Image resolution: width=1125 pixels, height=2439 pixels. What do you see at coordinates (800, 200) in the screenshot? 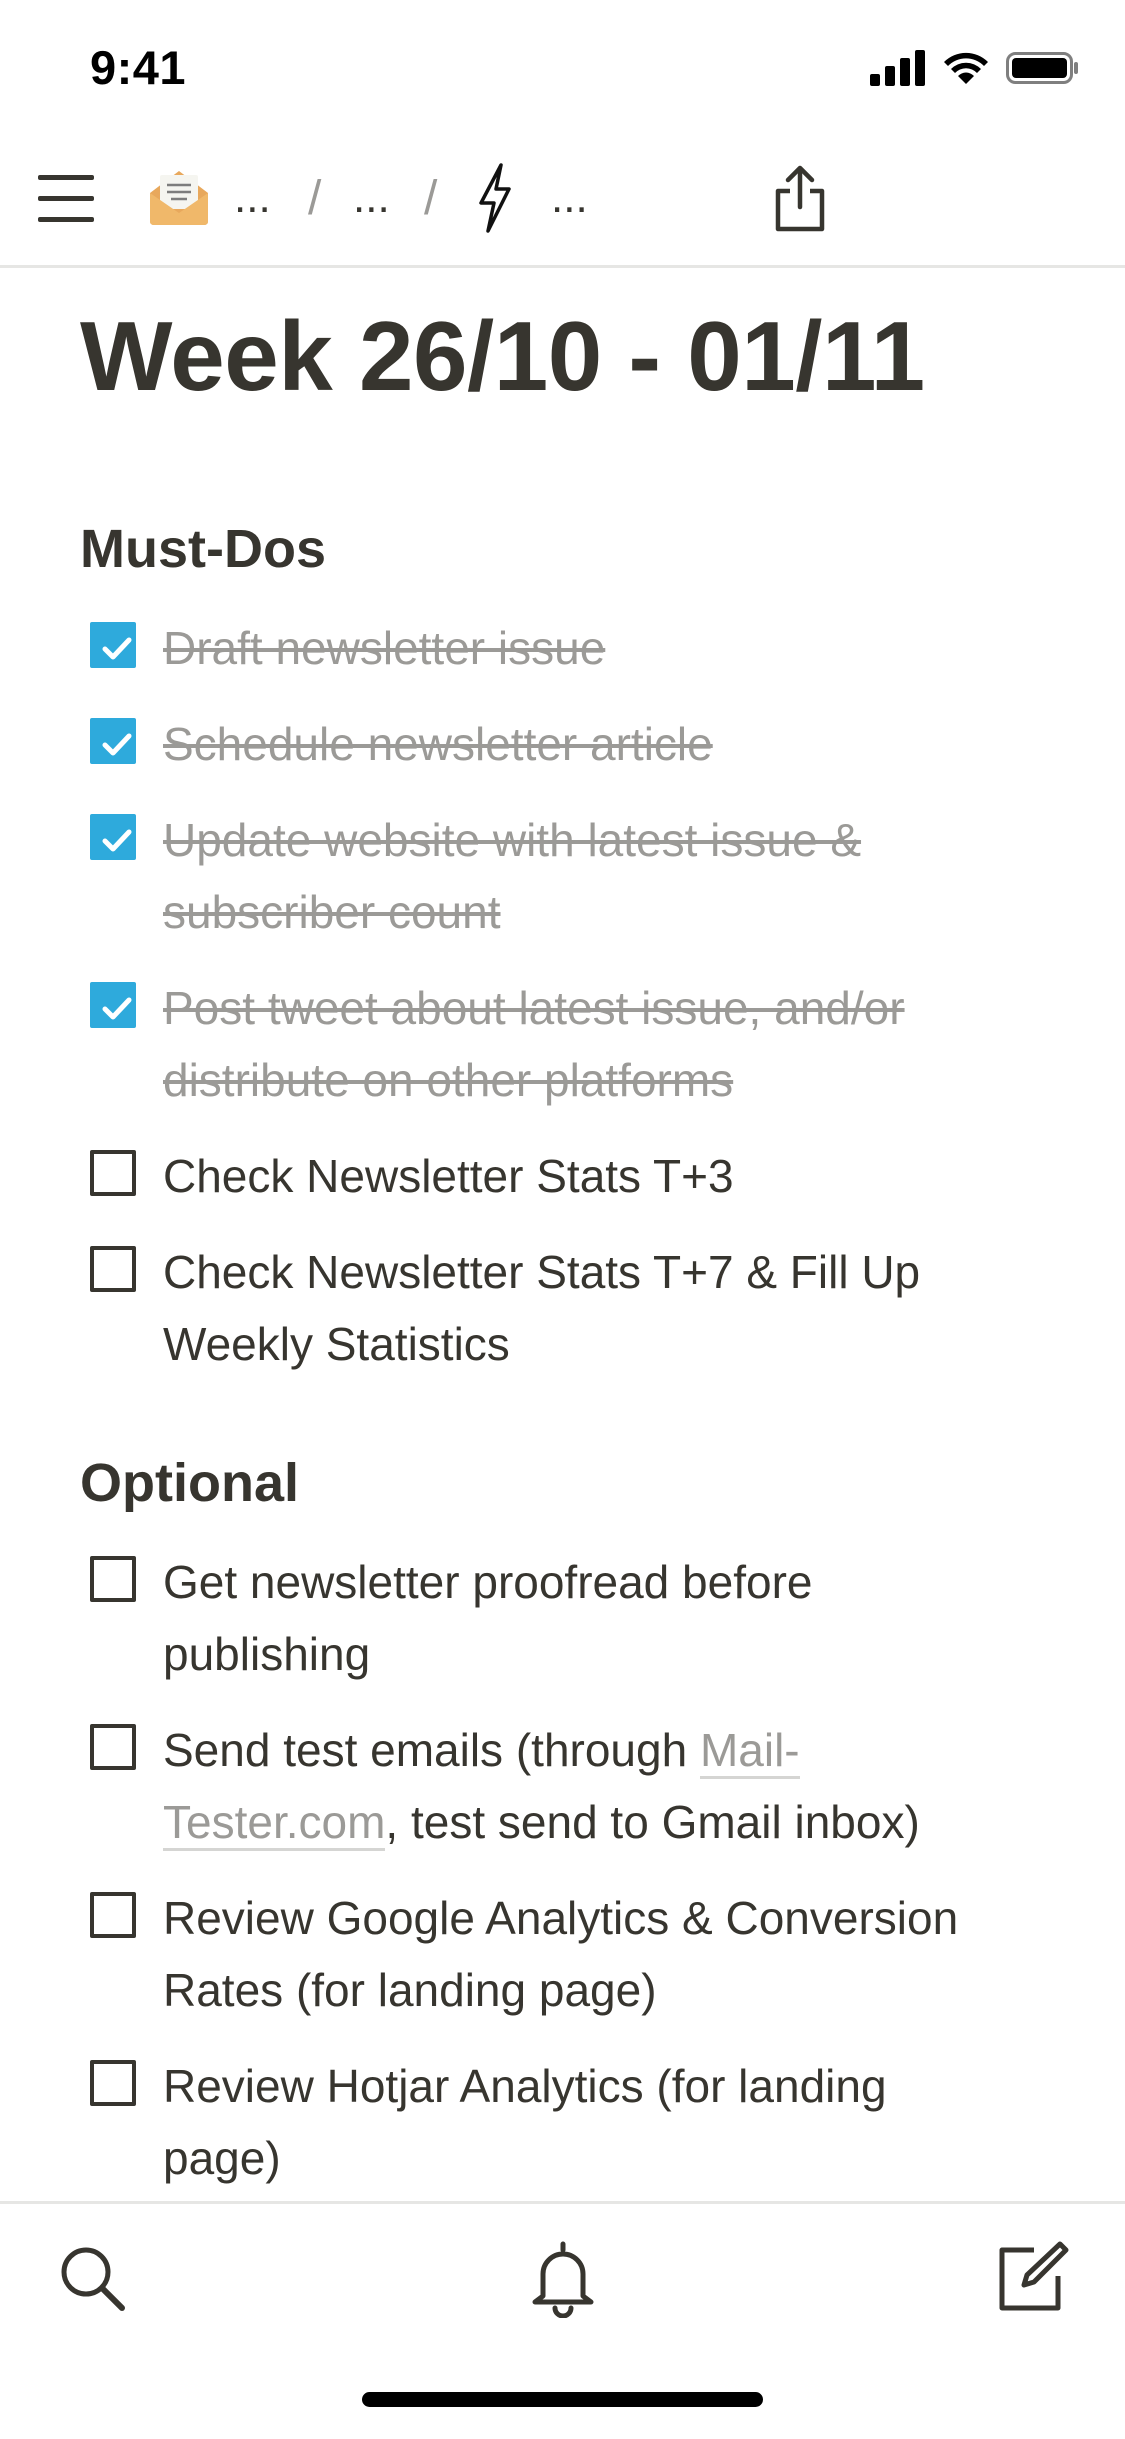
I see `share-icon` at bounding box center [800, 200].